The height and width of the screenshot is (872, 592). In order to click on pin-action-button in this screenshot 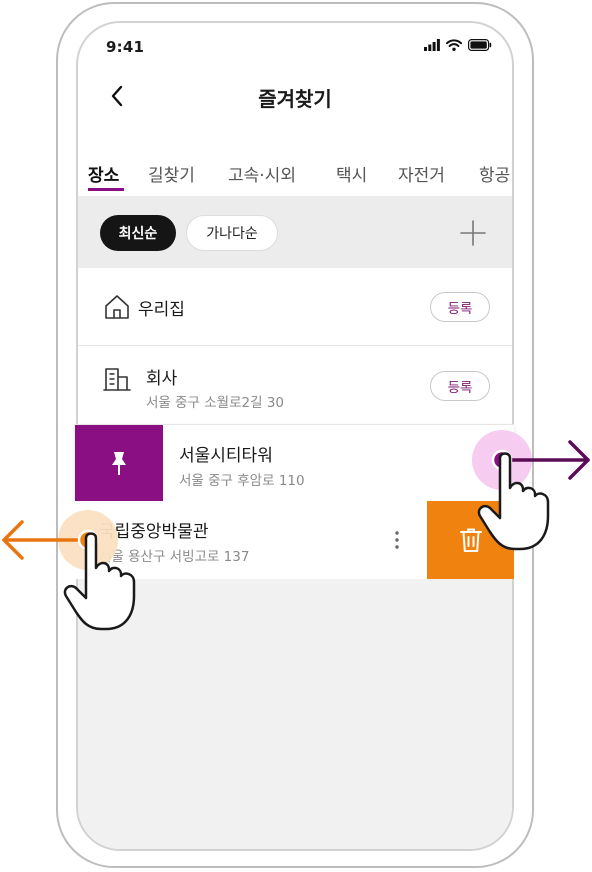, I will do `click(119, 463)`.